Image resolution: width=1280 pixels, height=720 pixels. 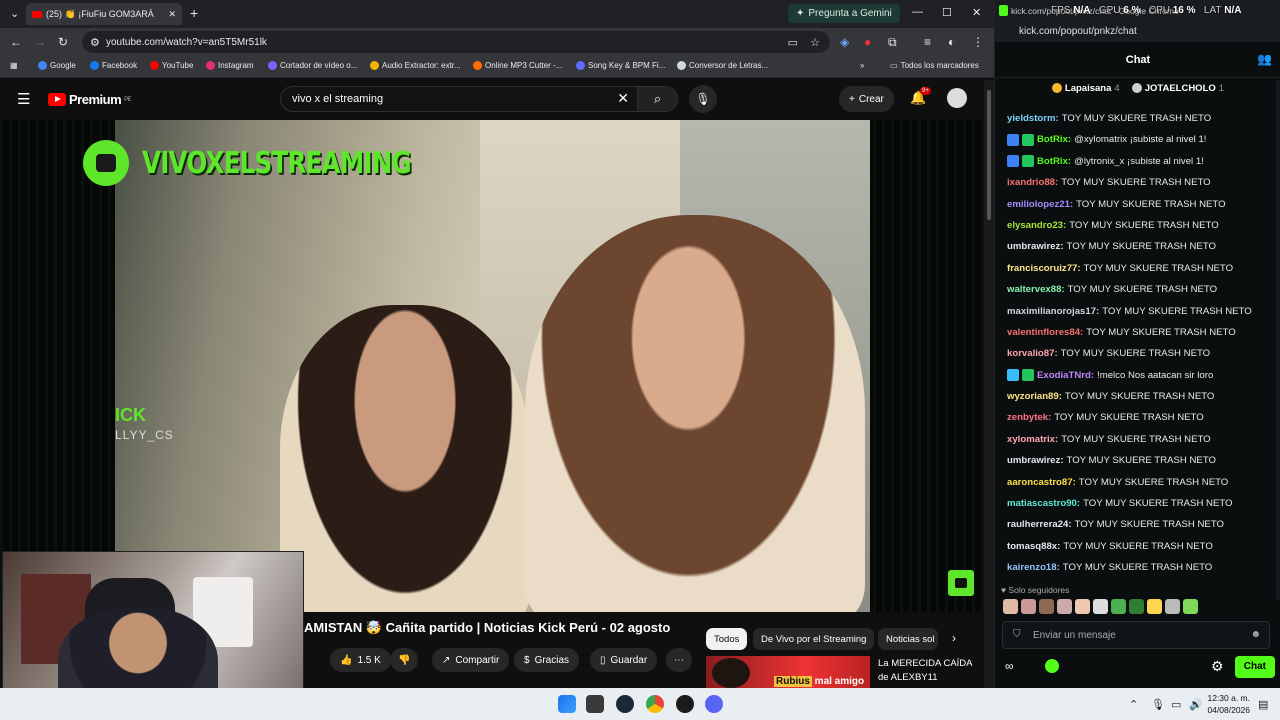 What do you see at coordinates (1033, 118) in the screenshot?
I see `chat-username: yieldstorm:` at bounding box center [1033, 118].